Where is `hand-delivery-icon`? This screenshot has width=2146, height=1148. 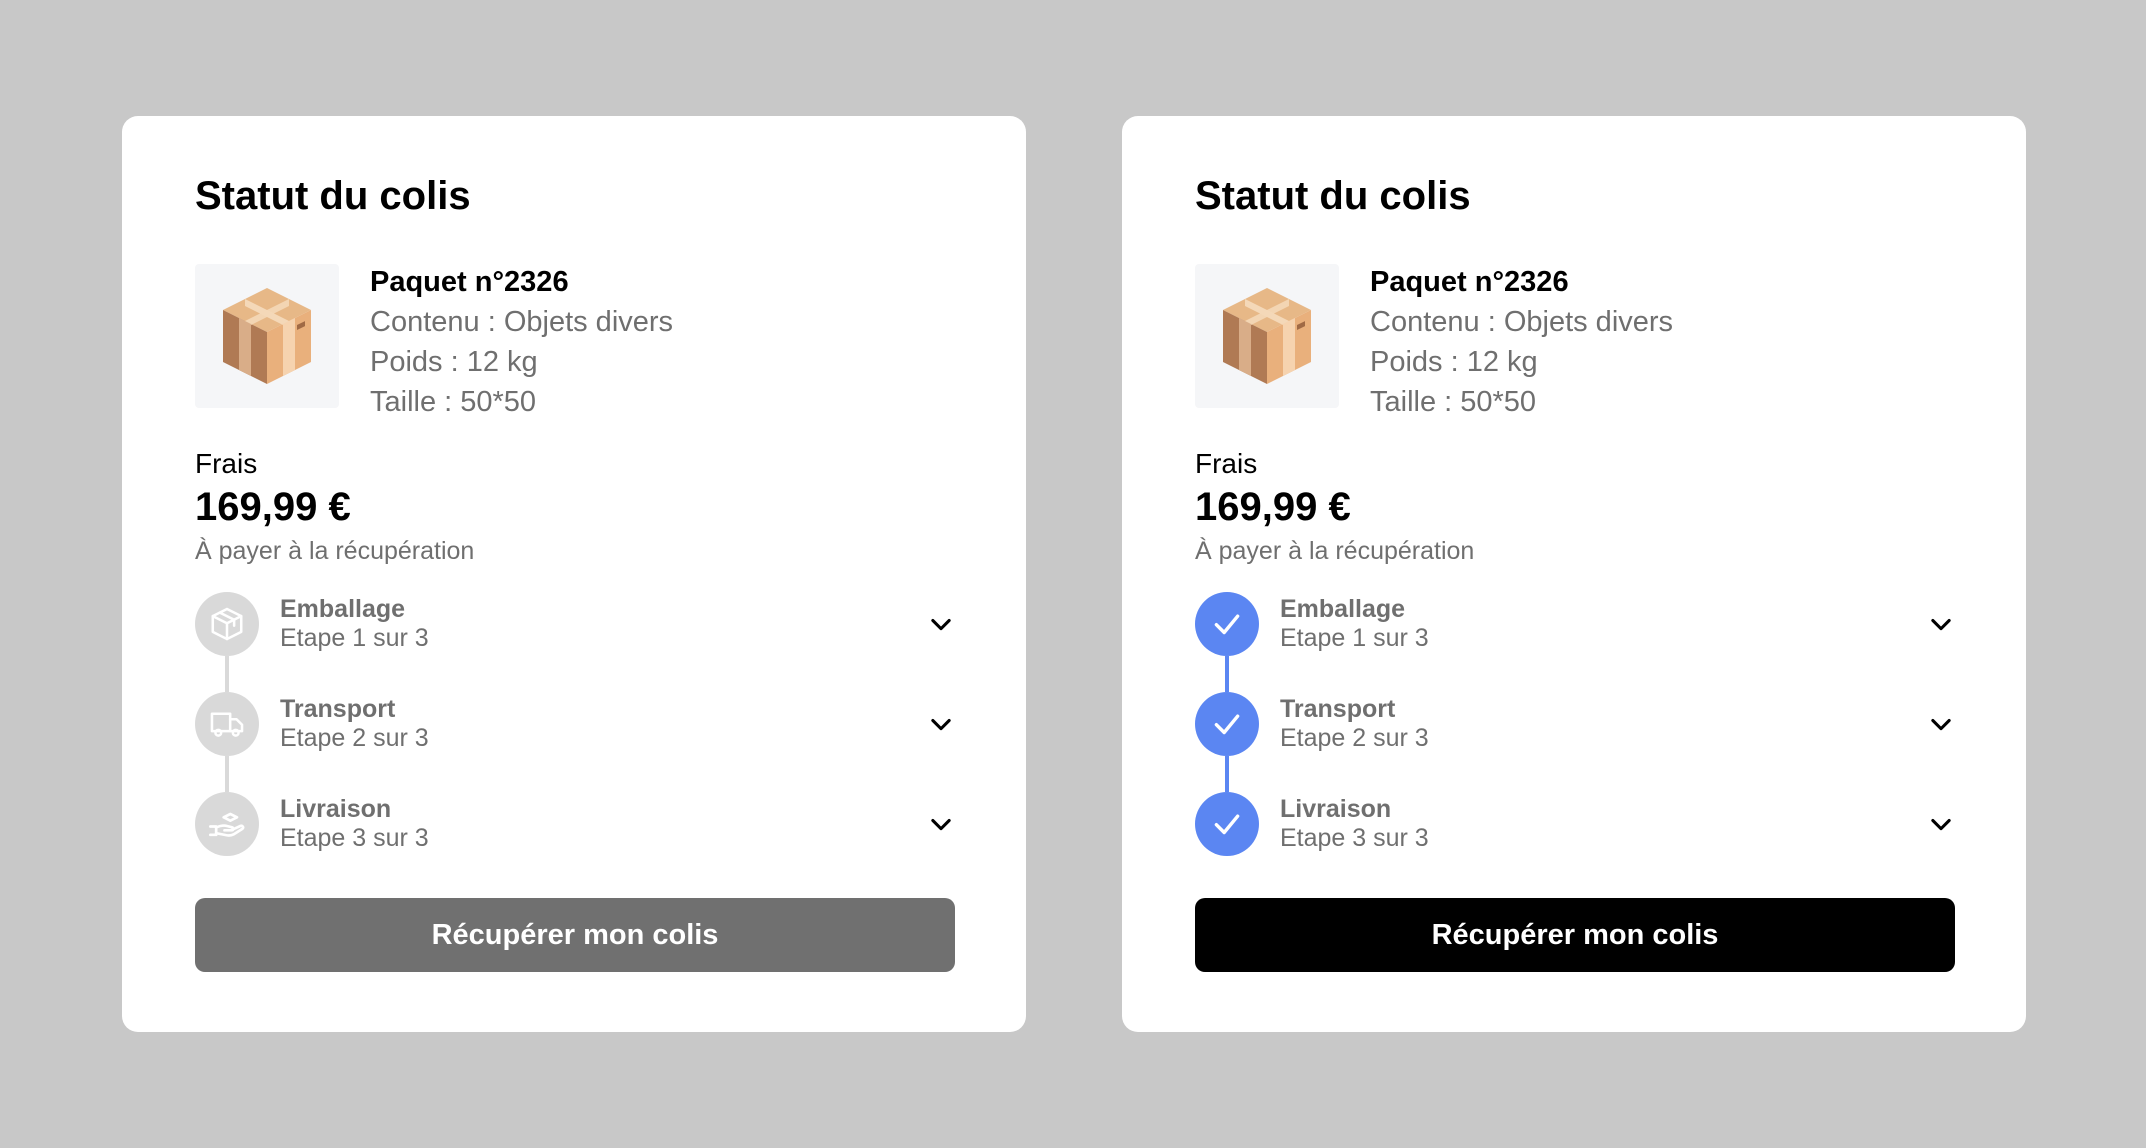 hand-delivery-icon is located at coordinates (227, 824).